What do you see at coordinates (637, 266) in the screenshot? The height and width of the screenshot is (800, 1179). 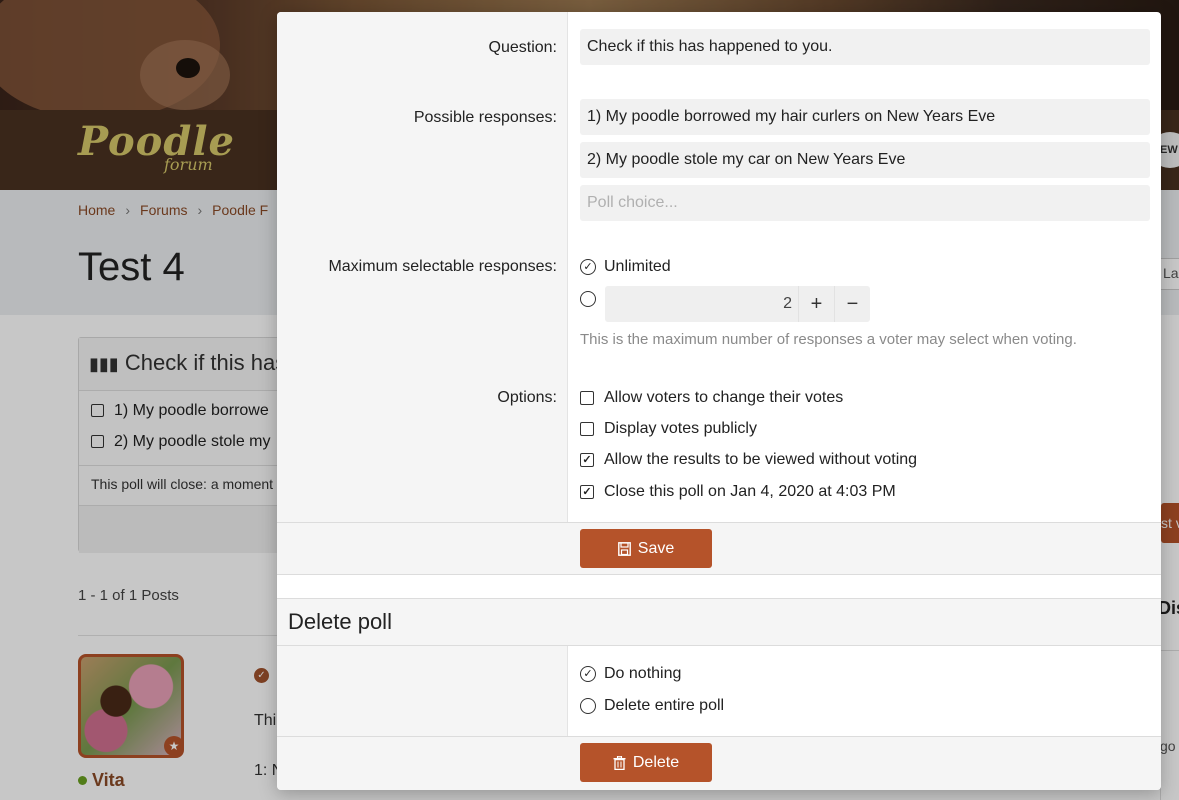 I see `unlimited-label: Unlimited` at bounding box center [637, 266].